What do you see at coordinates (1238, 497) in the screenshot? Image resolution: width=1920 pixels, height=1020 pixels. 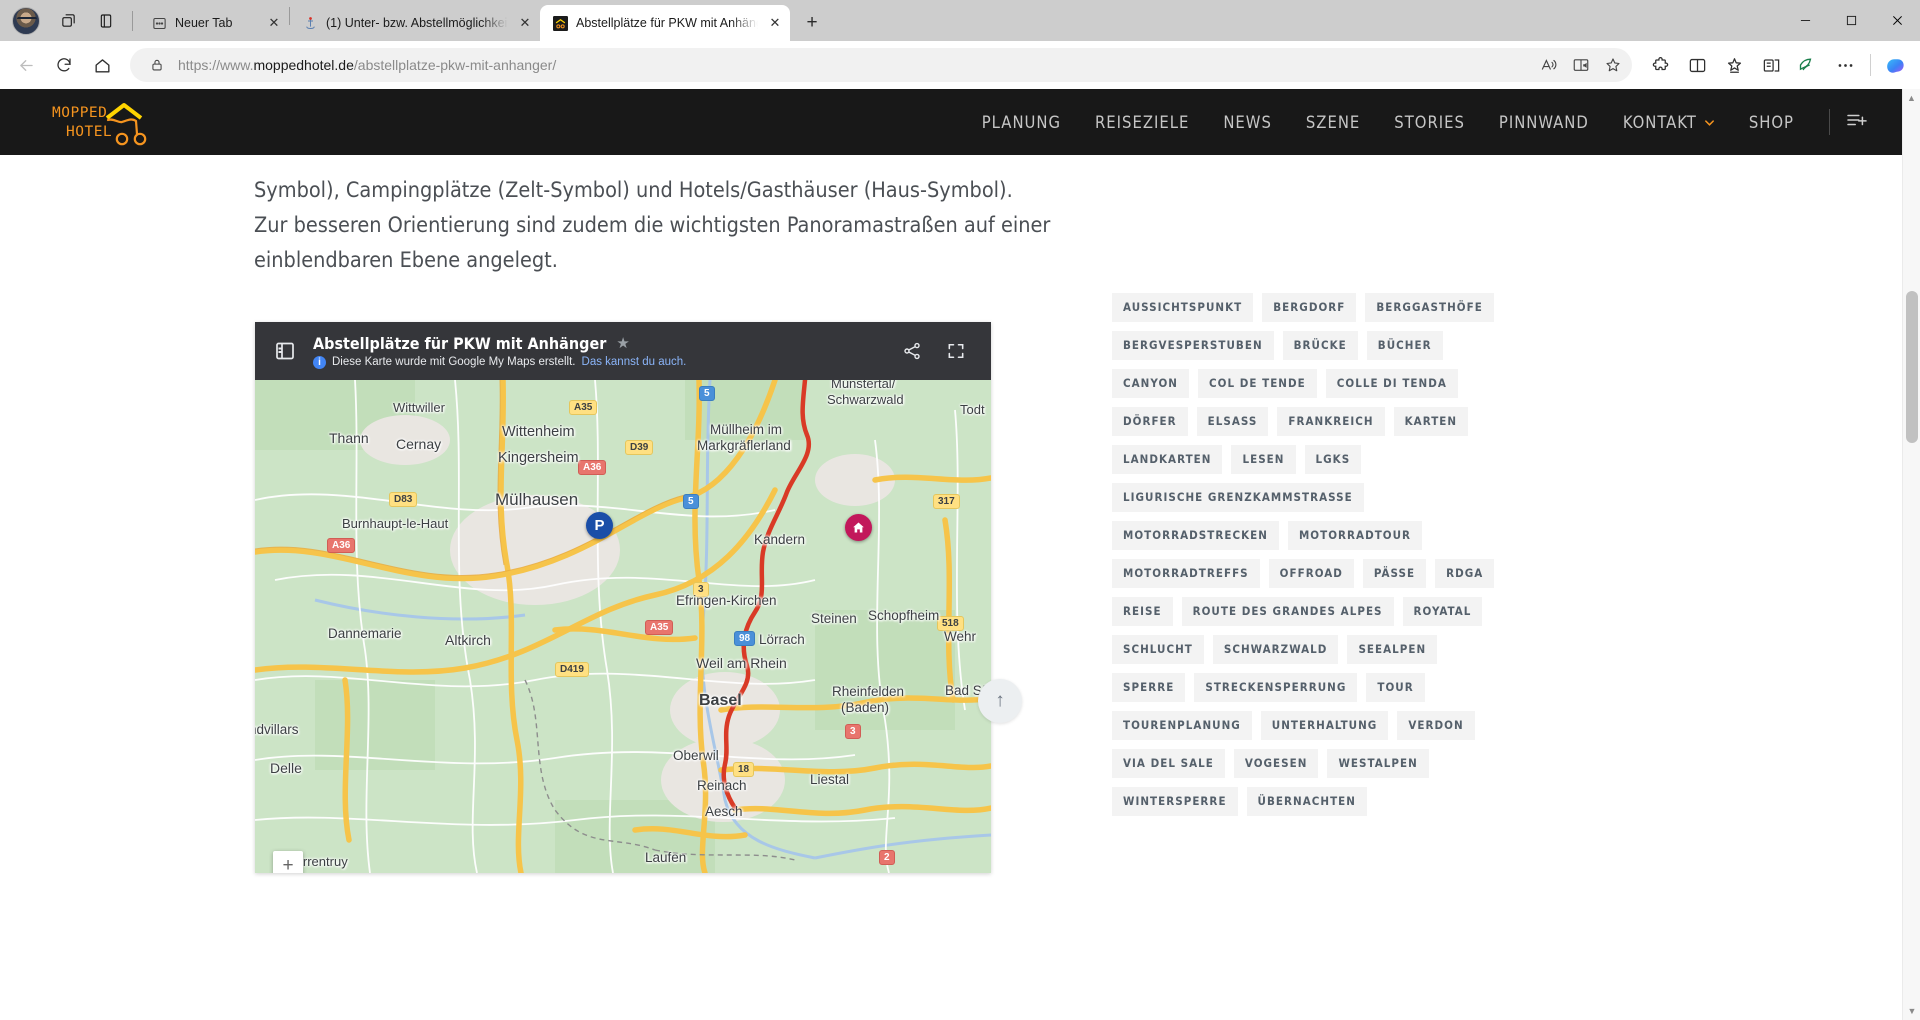 I see `tag-item: LIGURISCHE GRENZKAMMSTRASSE` at bounding box center [1238, 497].